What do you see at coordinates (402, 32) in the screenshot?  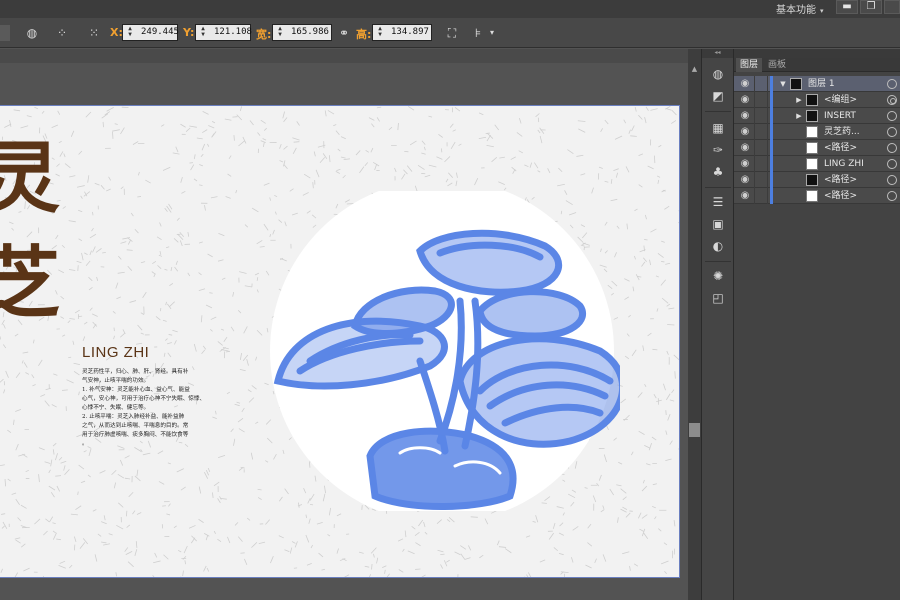 I see `height-field: ▲ ▼ 134.897` at bounding box center [402, 32].